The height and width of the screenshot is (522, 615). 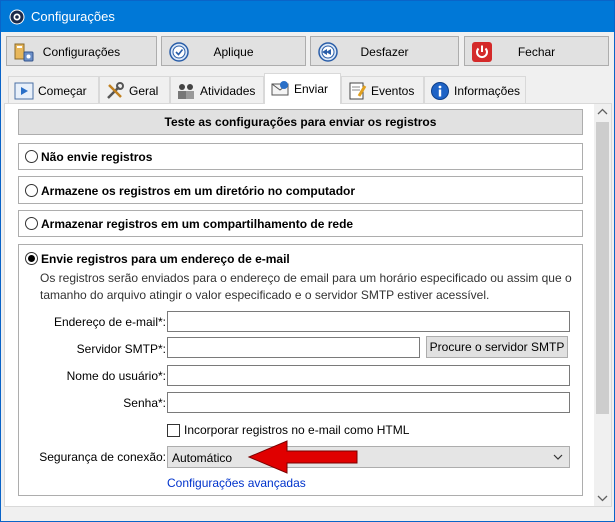 I want to click on advanced-settings-link: Configurações avançadas, so click(x=236, y=483).